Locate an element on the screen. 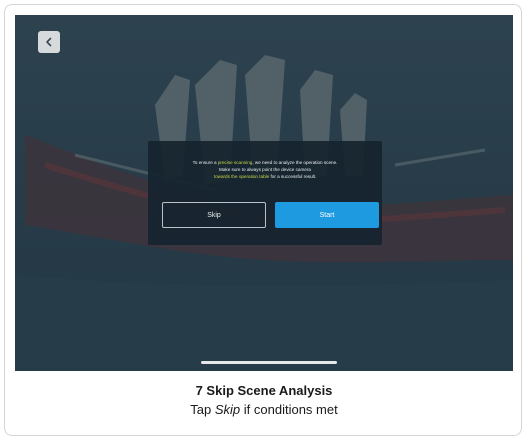 Image resolution: width=528 pixels, height=440 pixels. chevron-left-icon is located at coordinates (49, 42).